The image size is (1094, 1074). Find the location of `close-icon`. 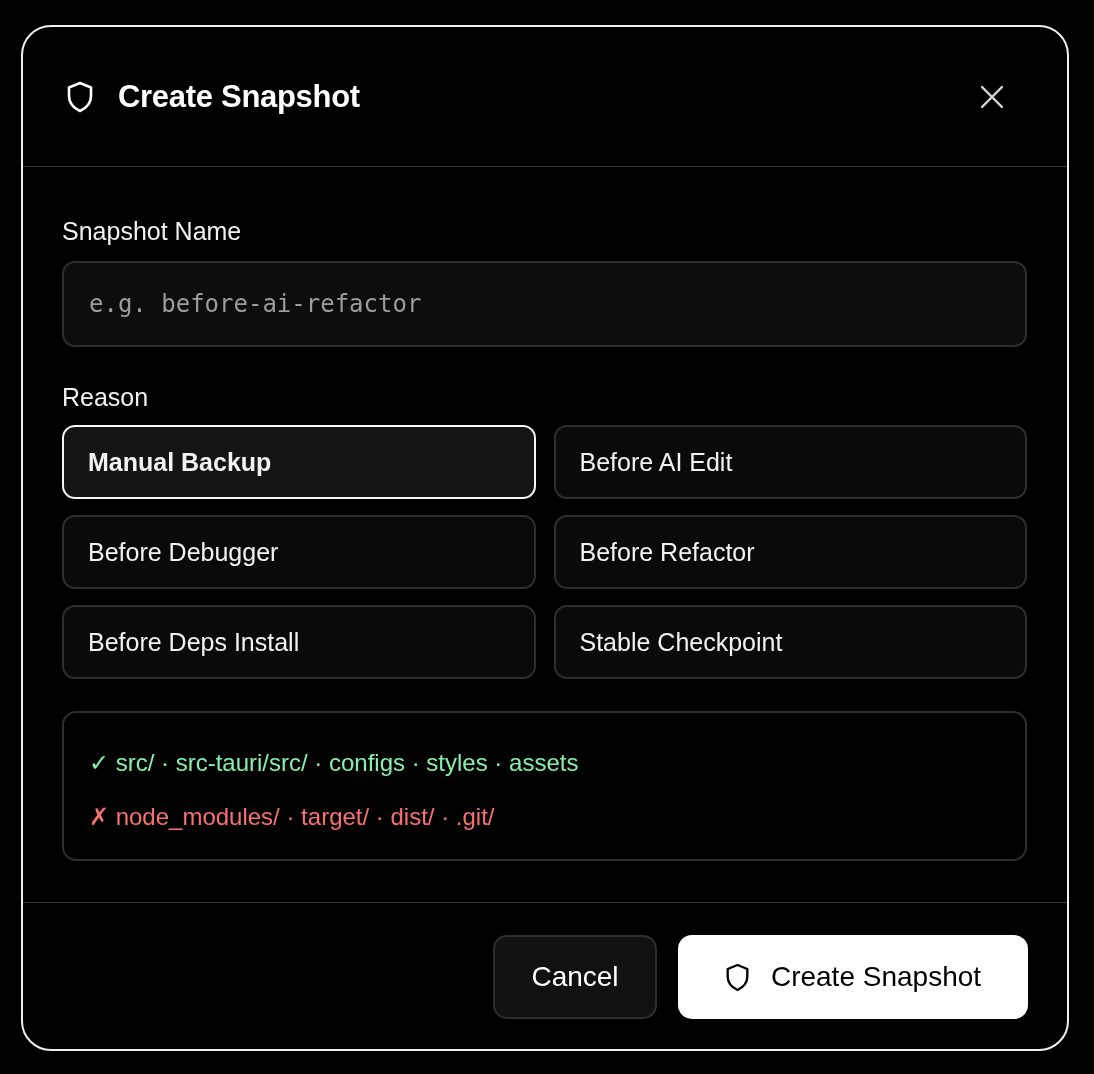

close-icon is located at coordinates (992, 96).